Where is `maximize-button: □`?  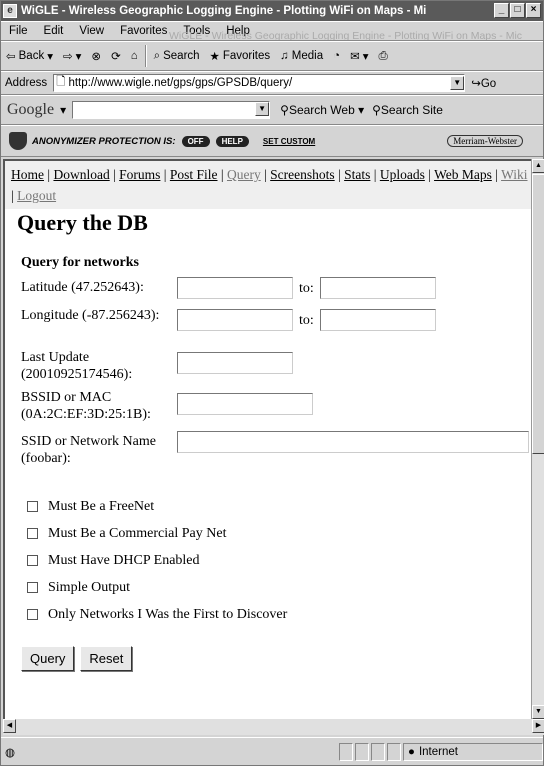 maximize-button: □ is located at coordinates (517, 10).